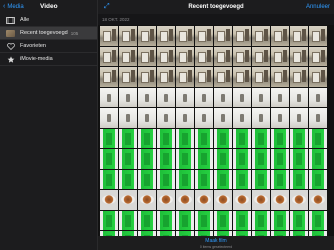 Image resolution: width=334 pixels, height=250 pixels. I want to click on cancel-button: Annuleer, so click(318, 7).